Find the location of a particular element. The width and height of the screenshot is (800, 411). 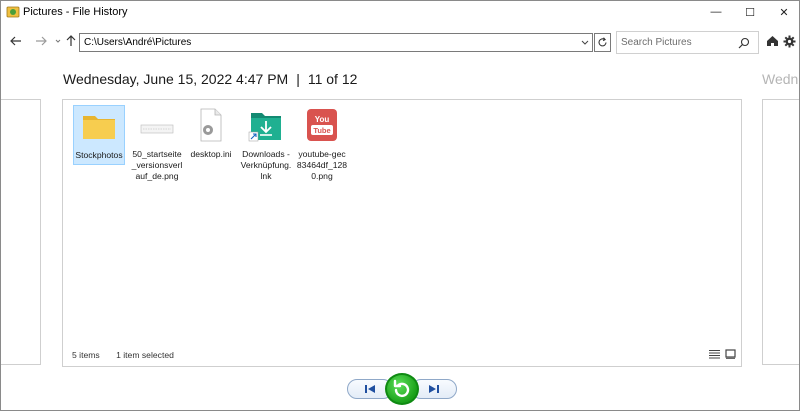

minimize-button: — is located at coordinates (716, 12).